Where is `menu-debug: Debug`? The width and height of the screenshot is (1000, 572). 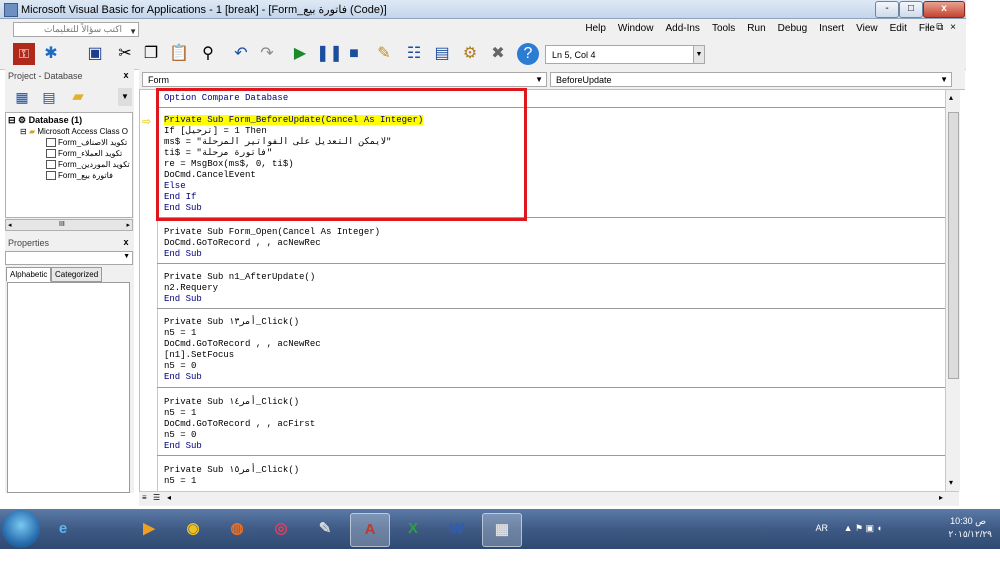
menu-debug: Debug is located at coordinates (792, 28).